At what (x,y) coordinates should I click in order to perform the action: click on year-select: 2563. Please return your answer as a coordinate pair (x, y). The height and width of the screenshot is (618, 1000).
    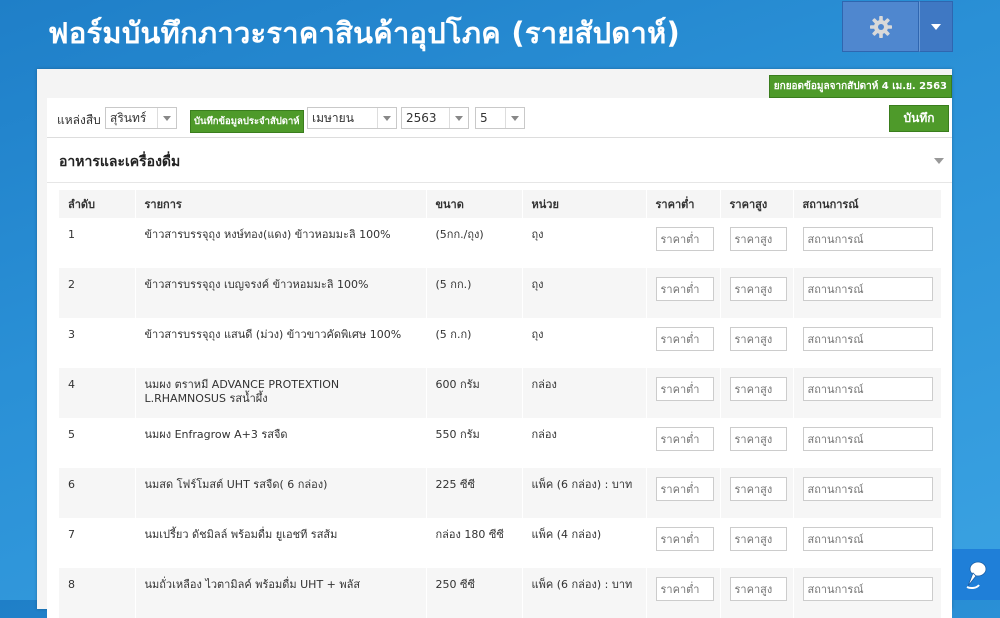
    Looking at the image, I should click on (435, 118).